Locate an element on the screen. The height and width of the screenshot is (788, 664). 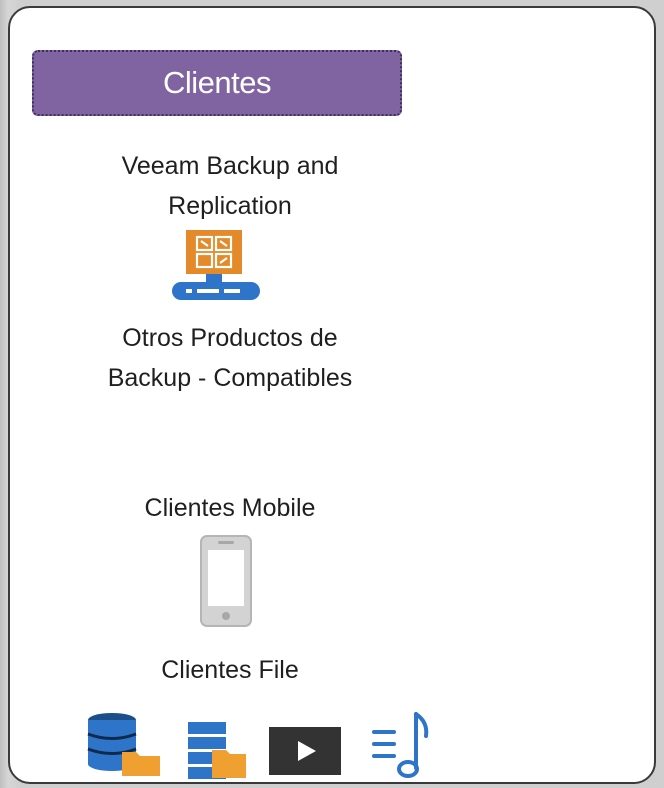
veeam-server-icon is located at coordinates (216, 265).